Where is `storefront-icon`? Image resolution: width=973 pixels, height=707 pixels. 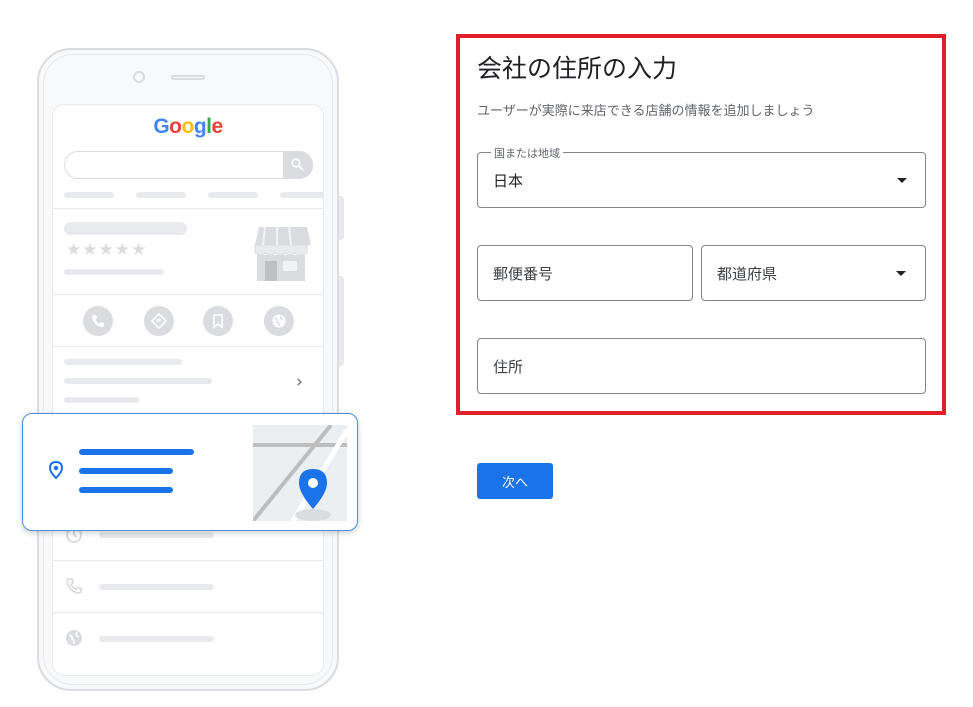 storefront-icon is located at coordinates (282, 253).